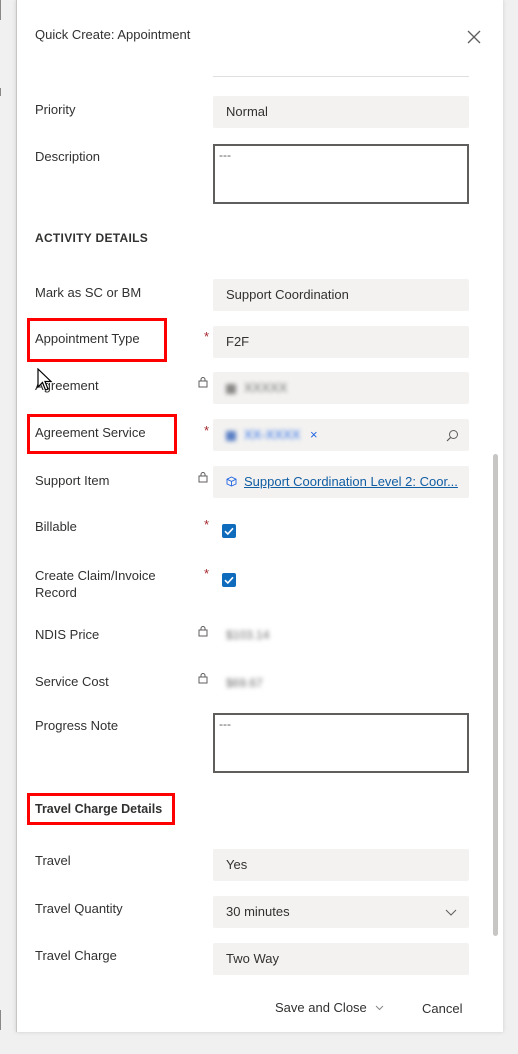 Image resolution: width=518 pixels, height=1054 pixels. I want to click on close-button, so click(474, 37).